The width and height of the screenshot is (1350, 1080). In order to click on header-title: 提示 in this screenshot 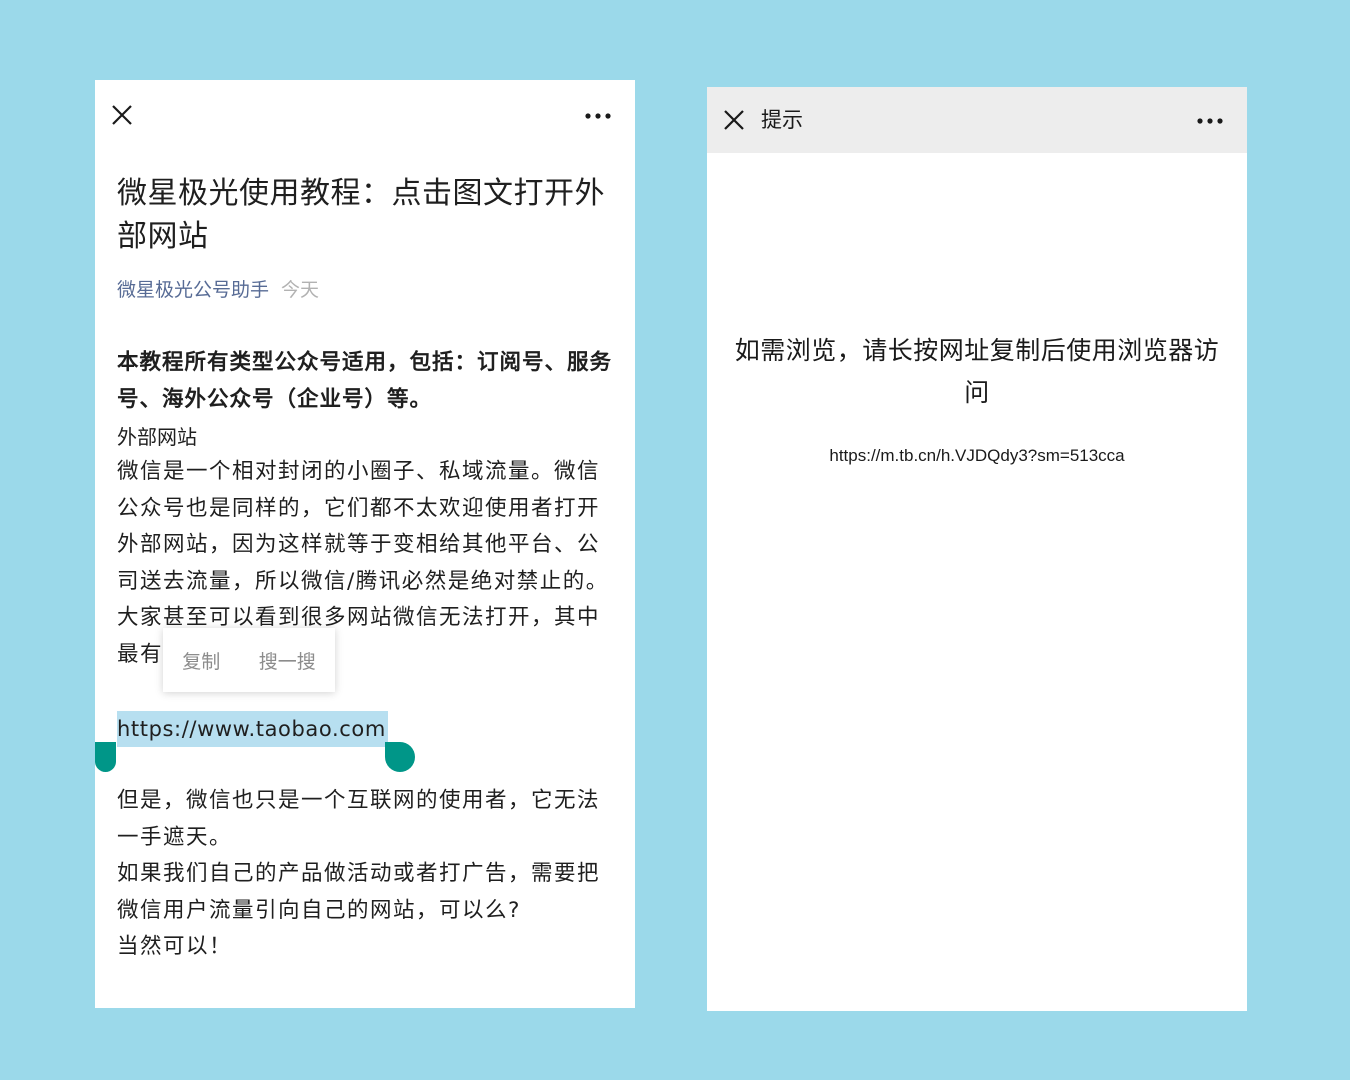, I will do `click(782, 120)`.